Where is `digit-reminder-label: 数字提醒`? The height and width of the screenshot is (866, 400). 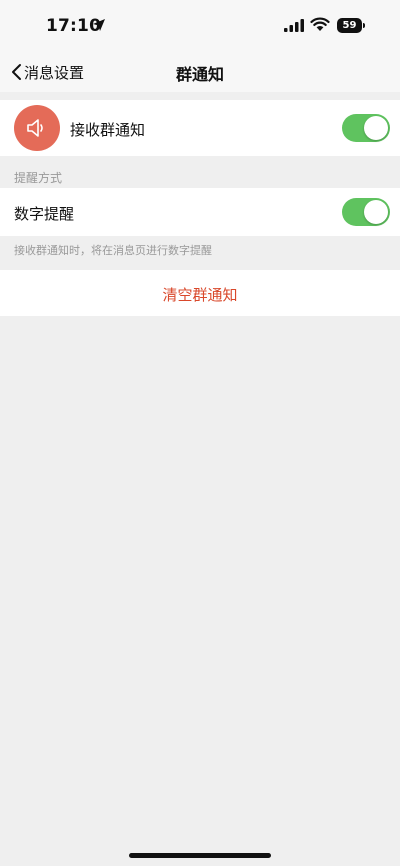
digit-reminder-label: 数字提醒 is located at coordinates (44, 214).